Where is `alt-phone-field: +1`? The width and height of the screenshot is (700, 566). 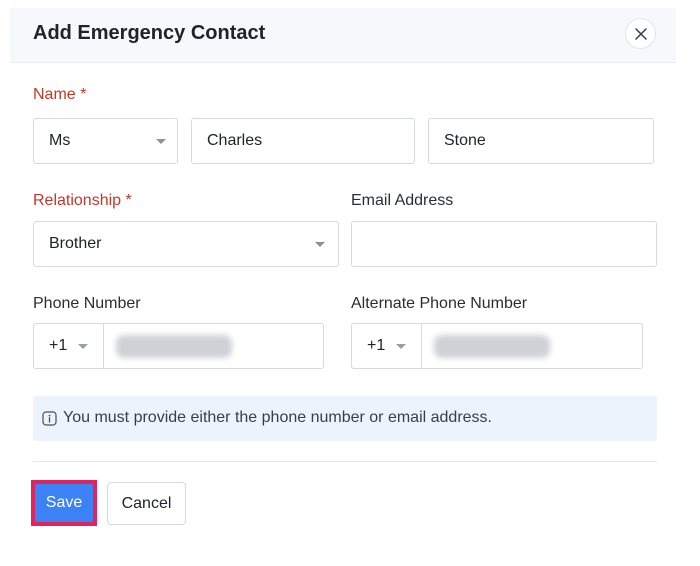 alt-phone-field: +1 is located at coordinates (497, 346).